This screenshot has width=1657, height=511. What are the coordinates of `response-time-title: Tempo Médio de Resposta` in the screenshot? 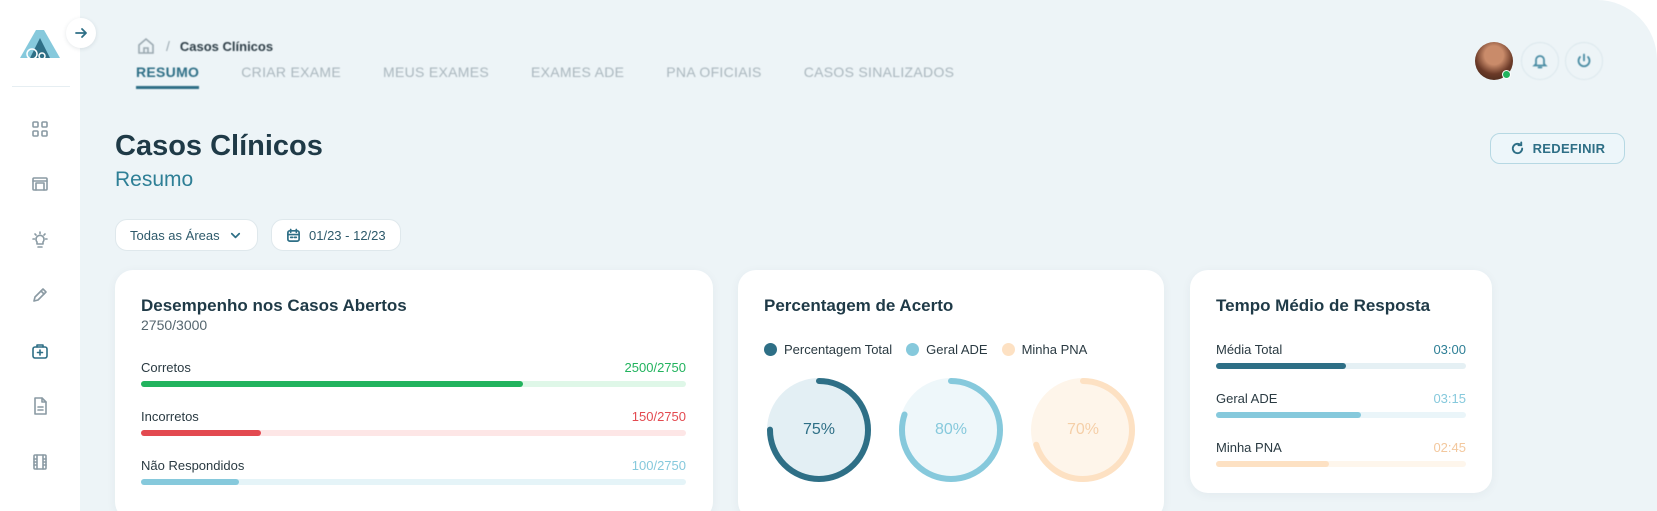 It's located at (1323, 305).